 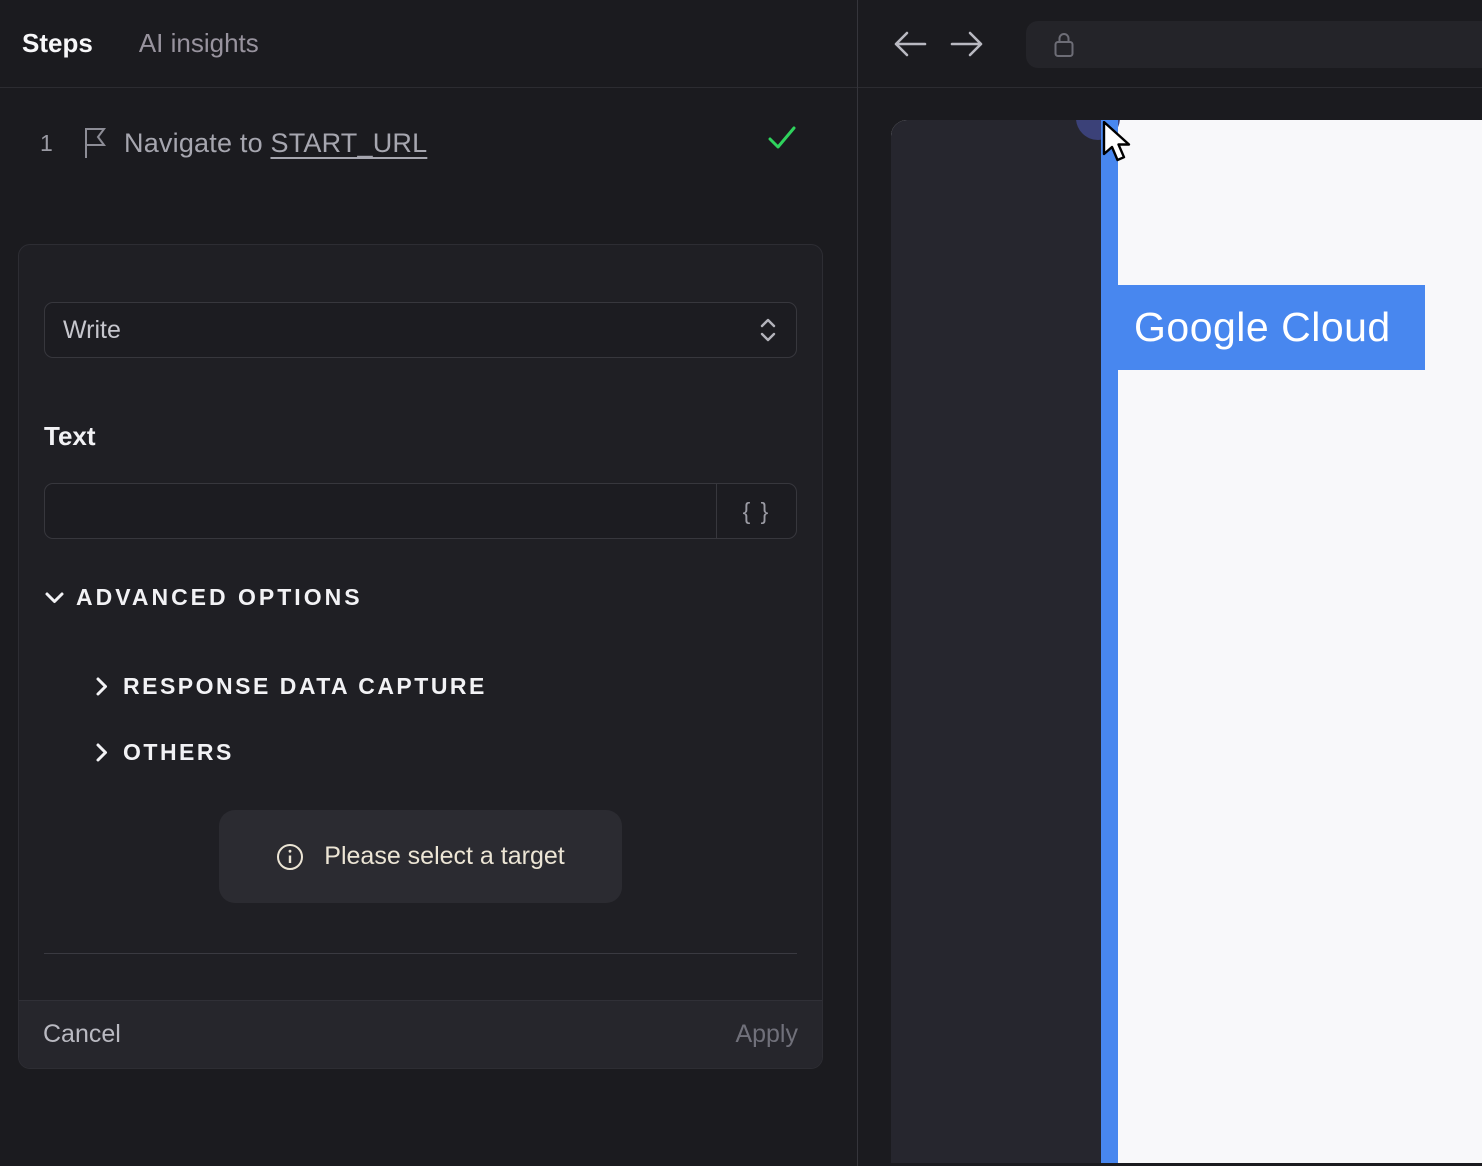 I want to click on apply-button: Apply, so click(x=766, y=1034).